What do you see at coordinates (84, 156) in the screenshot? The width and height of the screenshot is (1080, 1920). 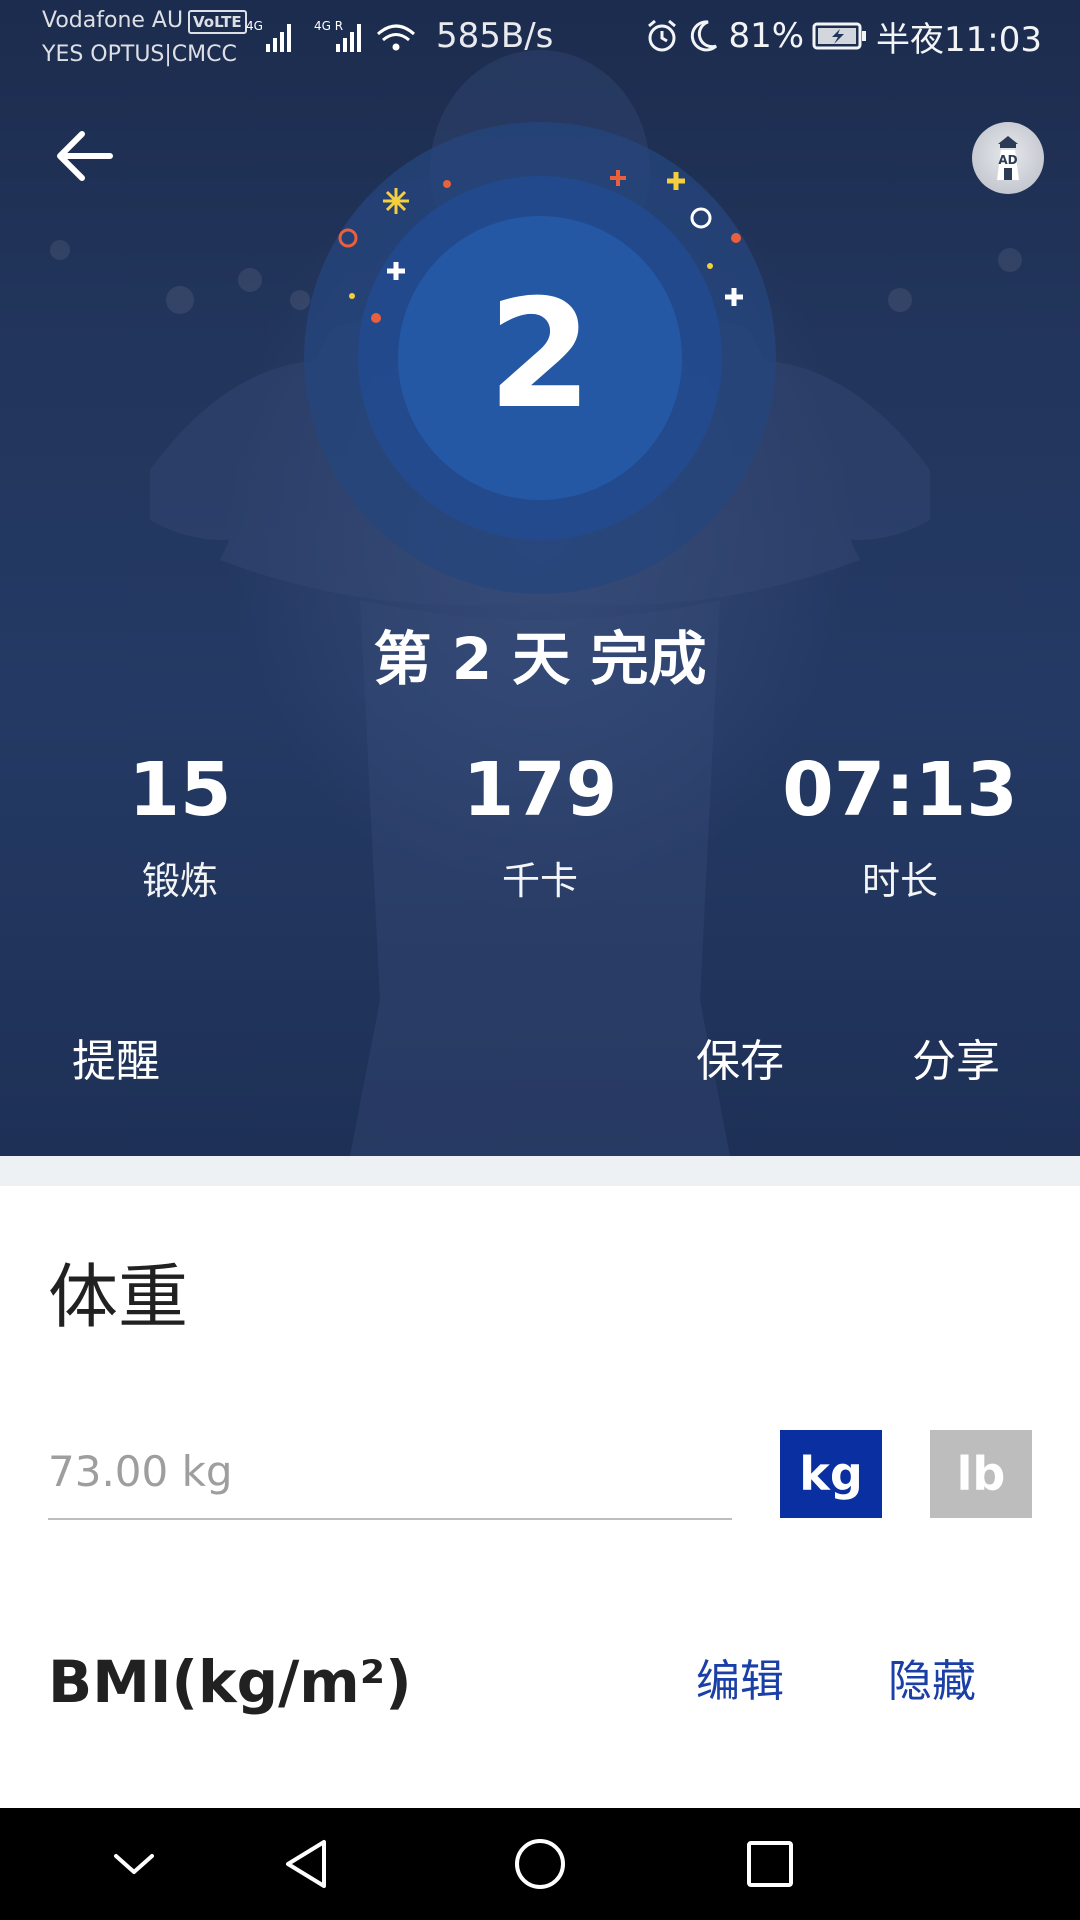 I see `back-arrow-icon` at bounding box center [84, 156].